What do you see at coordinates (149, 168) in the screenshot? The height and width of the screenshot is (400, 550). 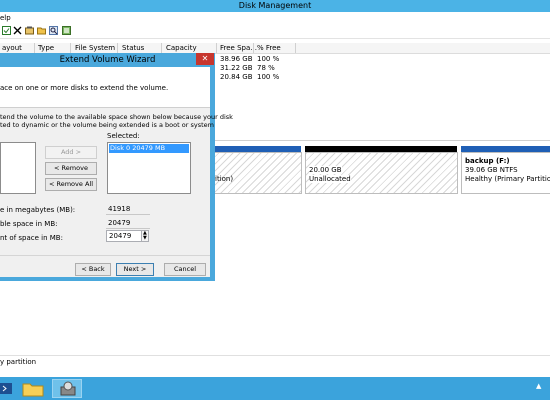 I see `selected-disks-list: Disk 0 20479 MB` at bounding box center [149, 168].